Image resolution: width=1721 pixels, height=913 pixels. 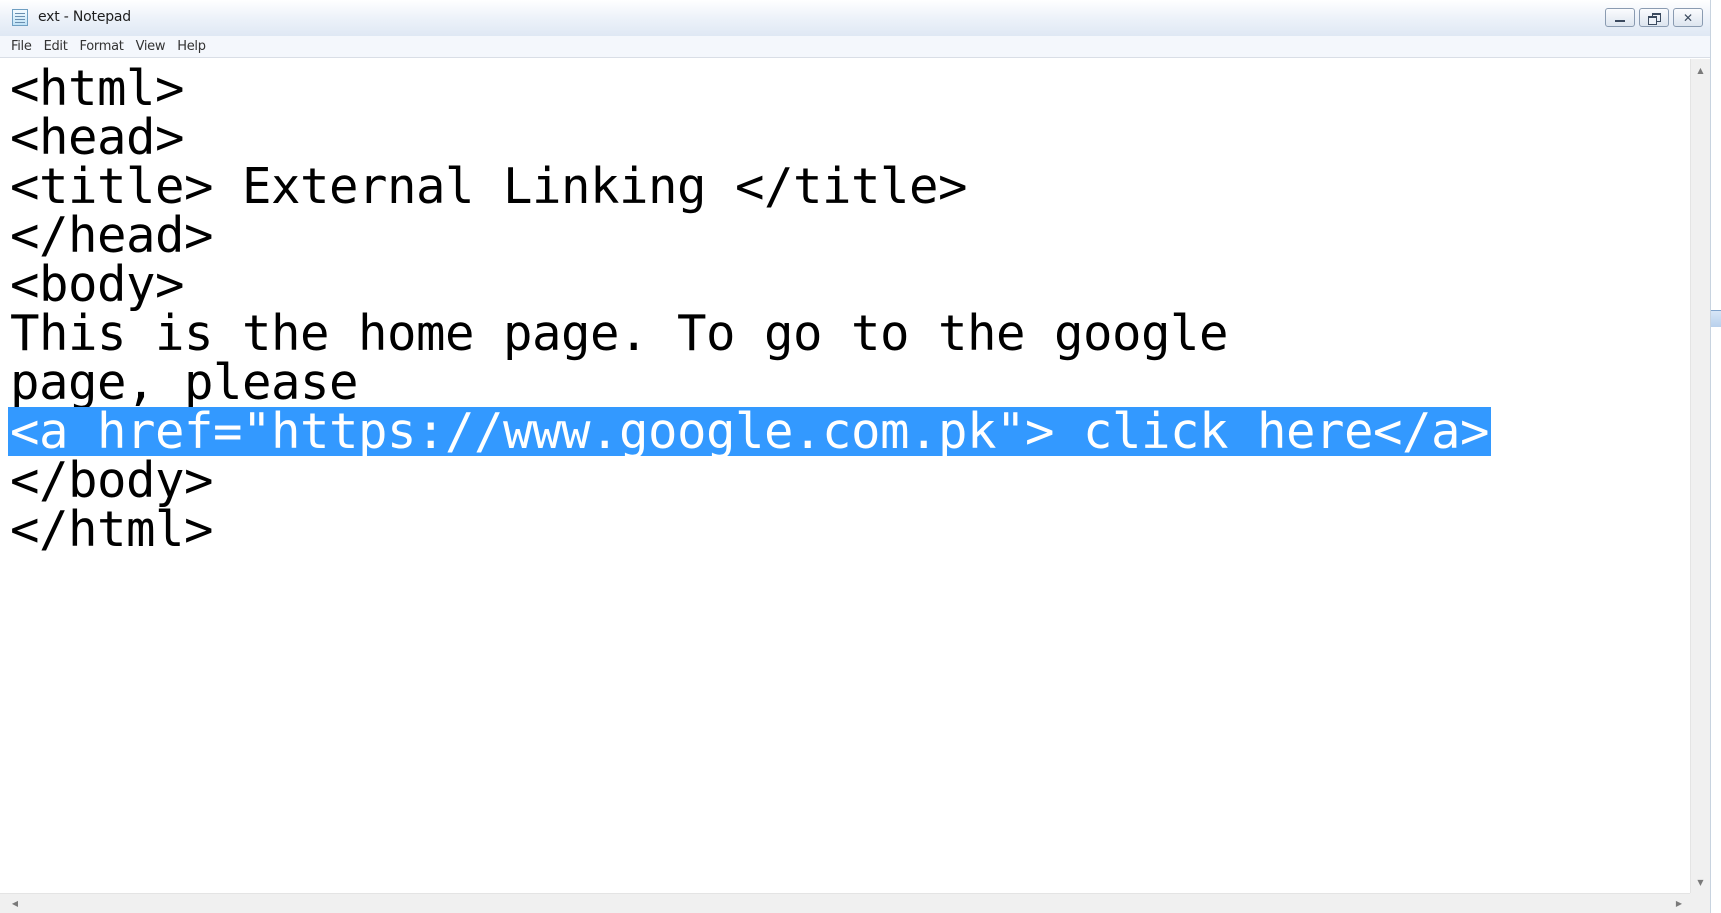 I want to click on notepad-icon, so click(x=20, y=17).